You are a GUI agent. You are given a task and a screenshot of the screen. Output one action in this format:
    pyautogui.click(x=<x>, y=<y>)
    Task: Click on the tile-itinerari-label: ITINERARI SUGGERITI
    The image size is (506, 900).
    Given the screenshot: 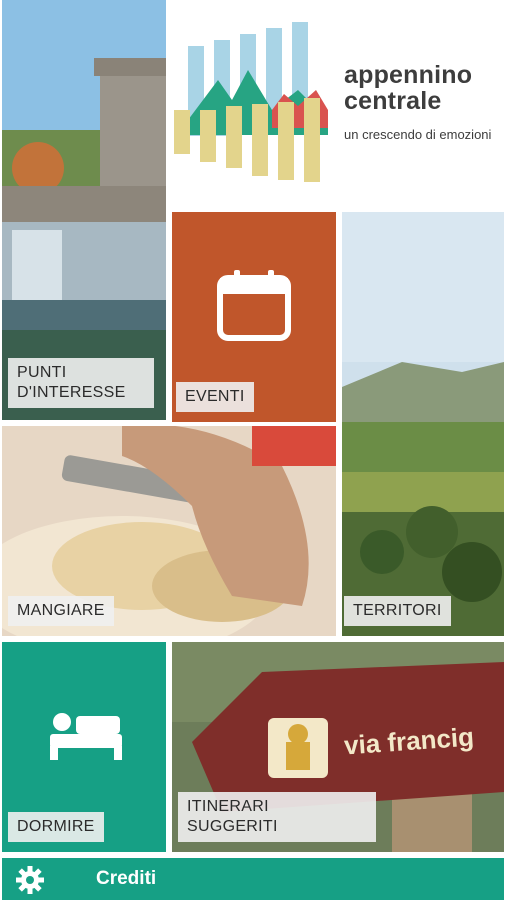 What is the action you would take?
    pyautogui.click(x=277, y=817)
    